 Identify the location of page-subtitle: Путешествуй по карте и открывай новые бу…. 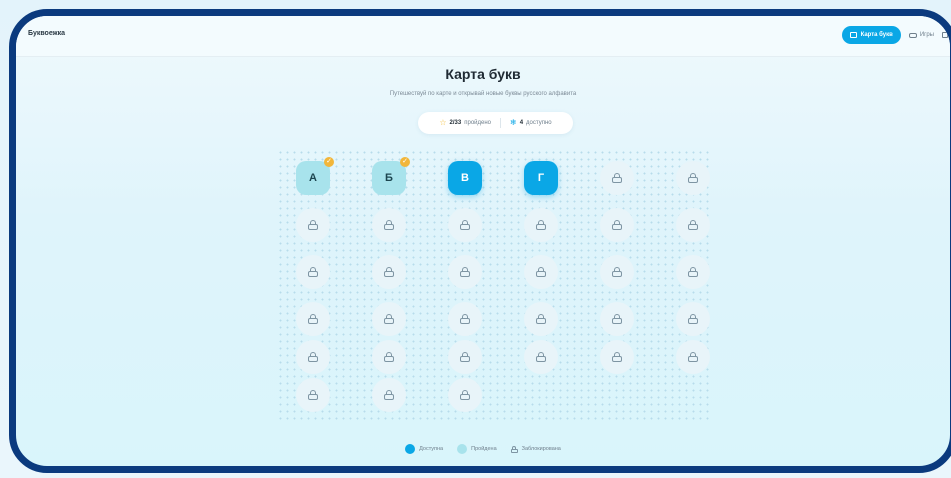
(483, 94).